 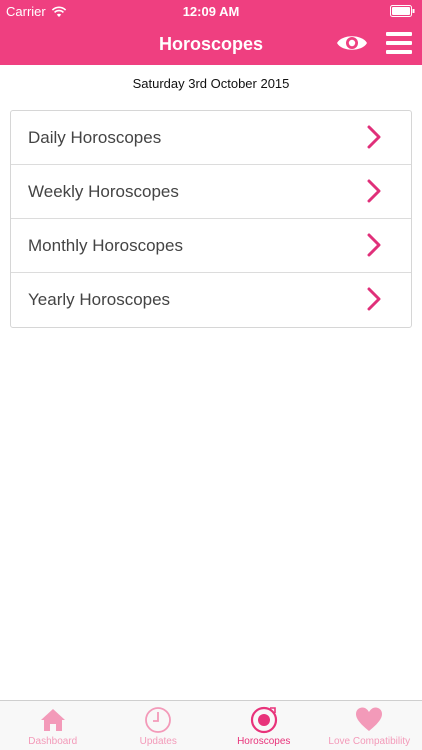 I want to click on header: Carrier 12:09 AM Horoscopes, so click(x=211, y=32).